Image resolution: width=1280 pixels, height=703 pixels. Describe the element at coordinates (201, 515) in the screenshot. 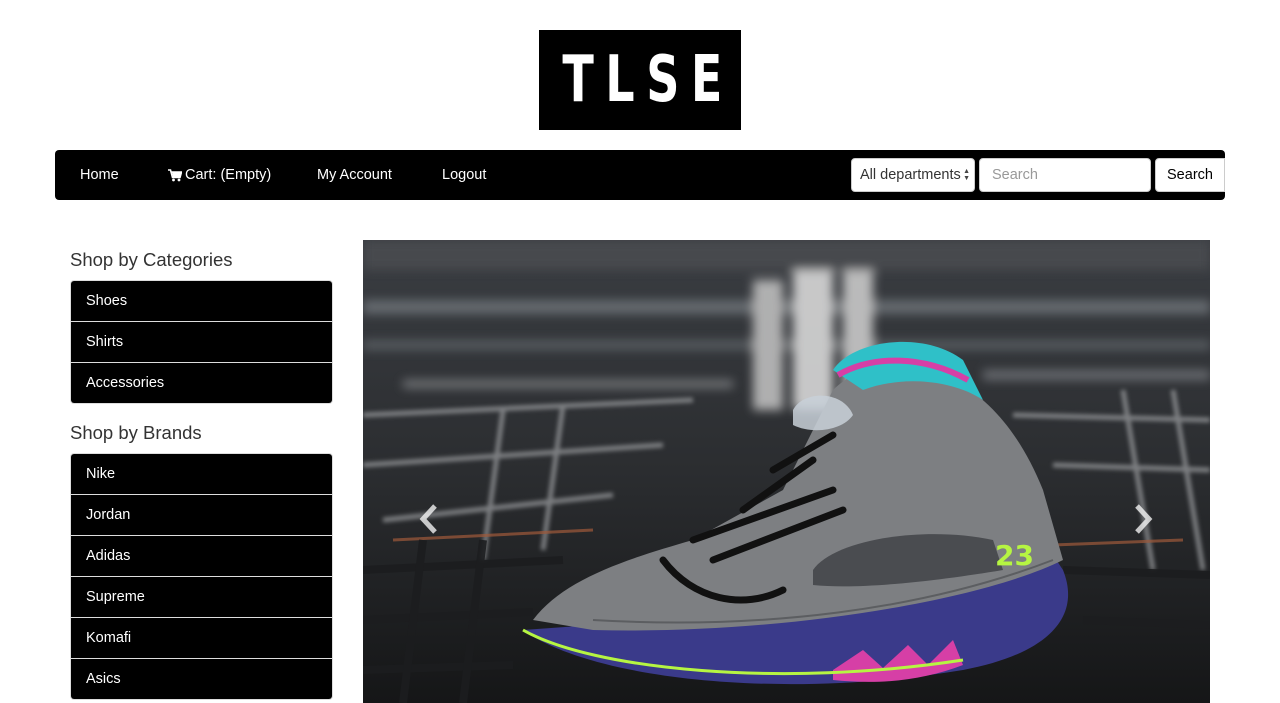

I see `brand-item-jordan: Jordan` at that location.